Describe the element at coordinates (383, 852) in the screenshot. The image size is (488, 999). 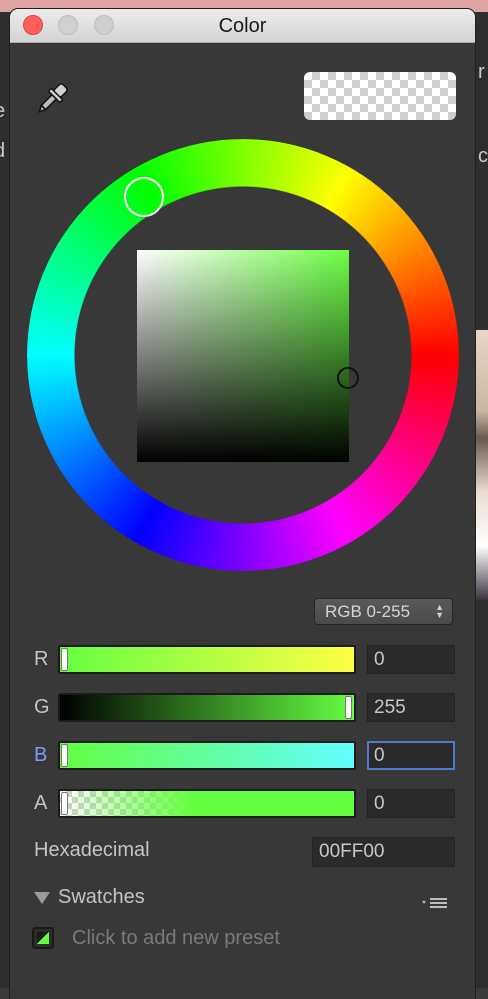
I see `hexadecimal-field: 00FF00` at that location.